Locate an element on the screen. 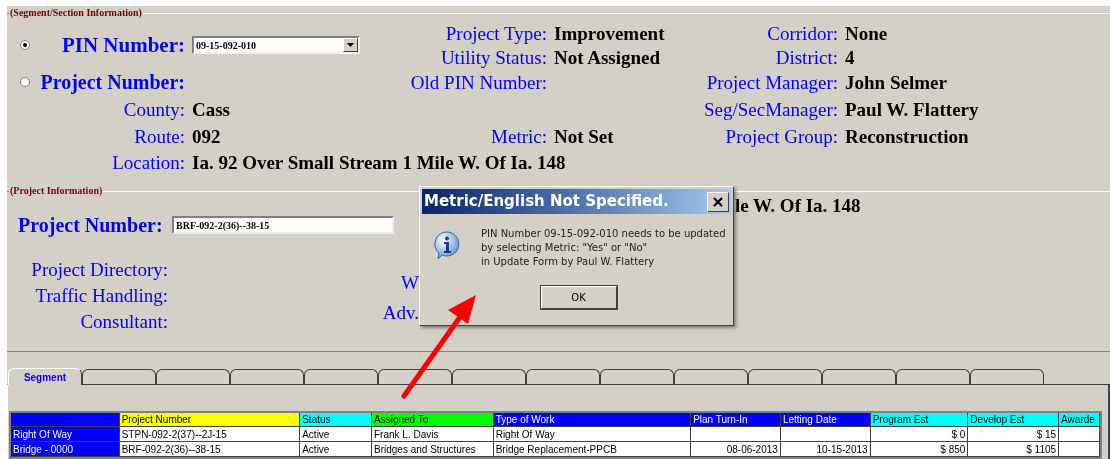  field-value: 092 is located at coordinates (206, 136).